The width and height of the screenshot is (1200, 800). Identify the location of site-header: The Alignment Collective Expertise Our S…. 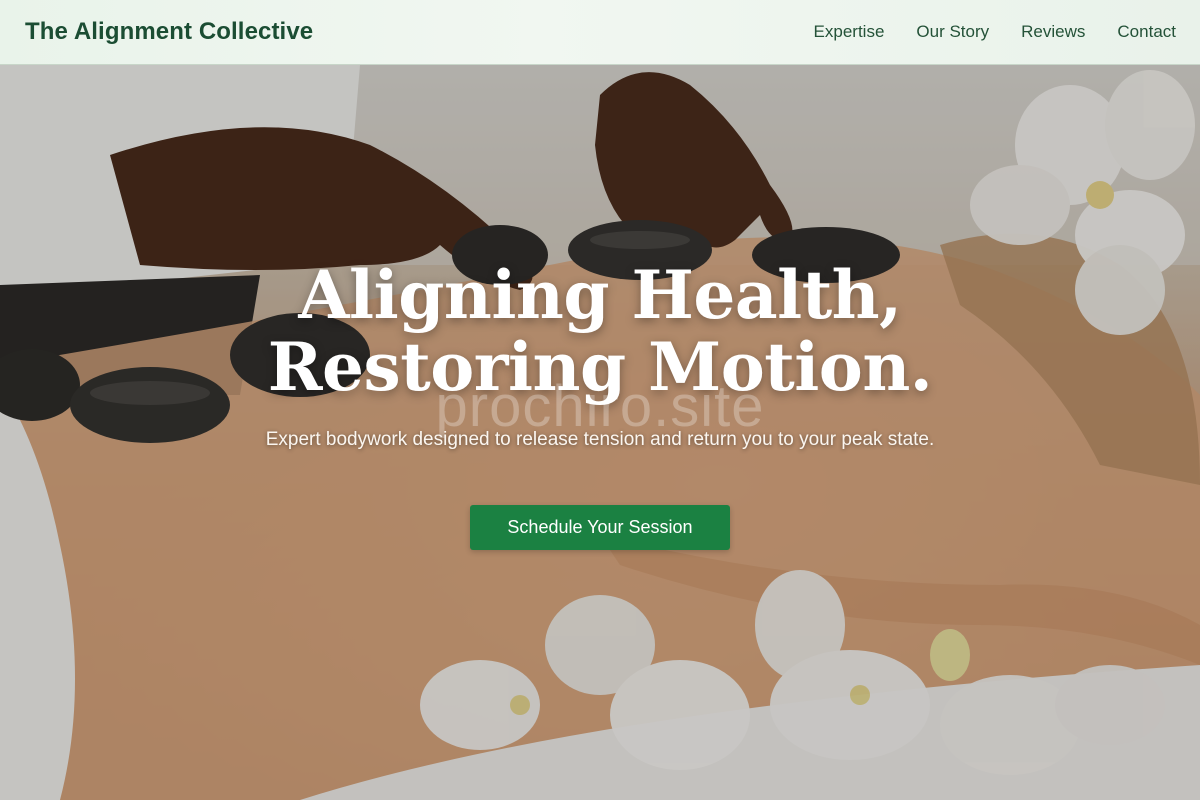
(600, 32).